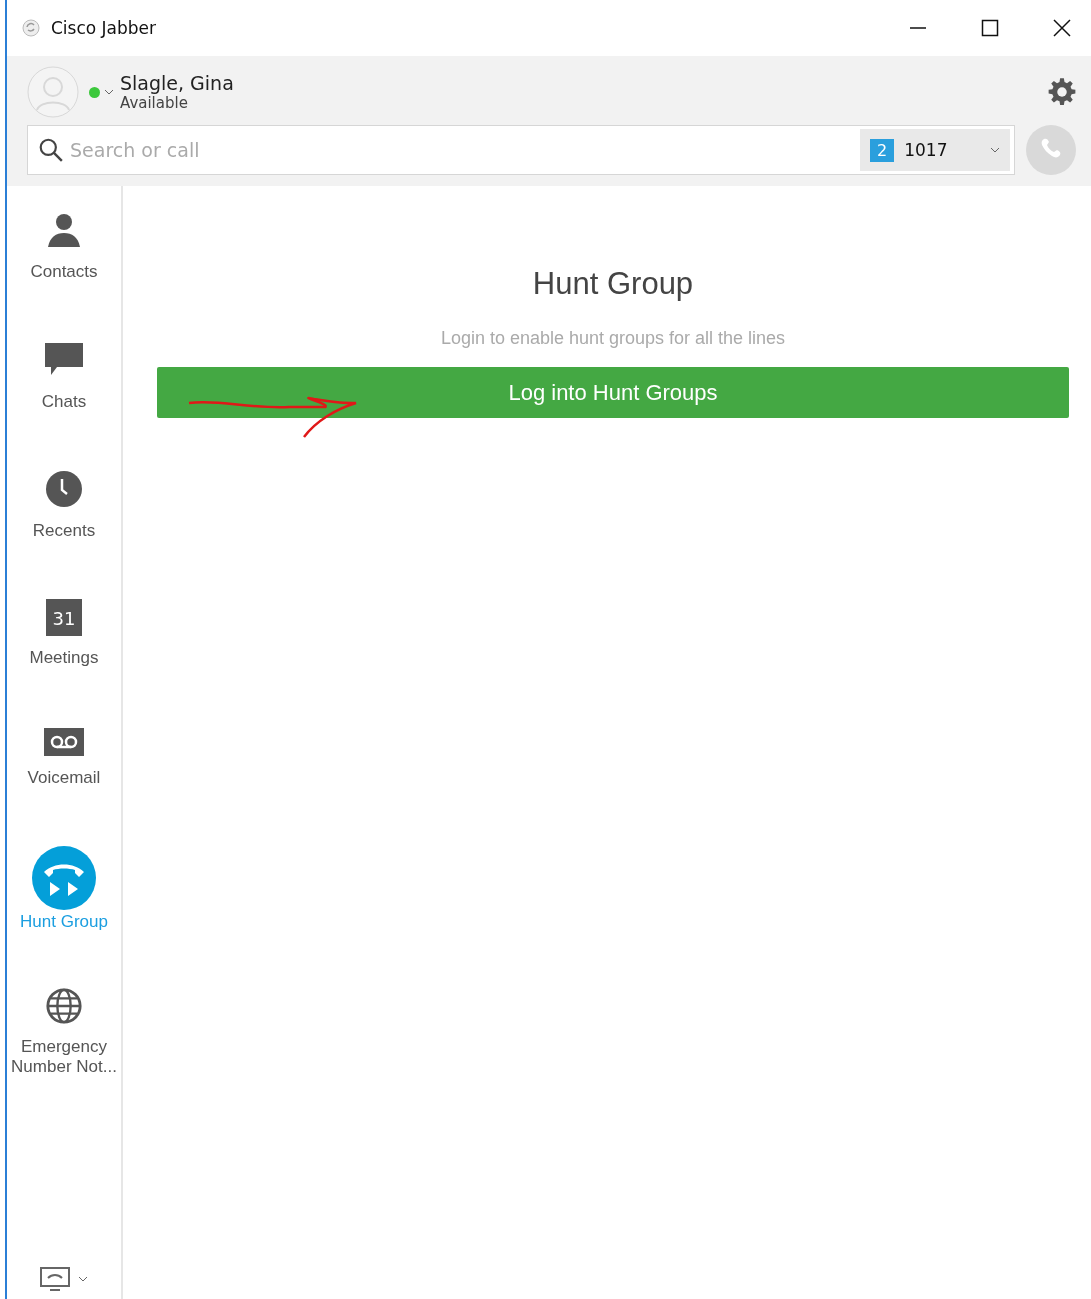 The height and width of the screenshot is (1299, 1091). Describe the element at coordinates (64, 489) in the screenshot. I see `clock-icon` at that location.